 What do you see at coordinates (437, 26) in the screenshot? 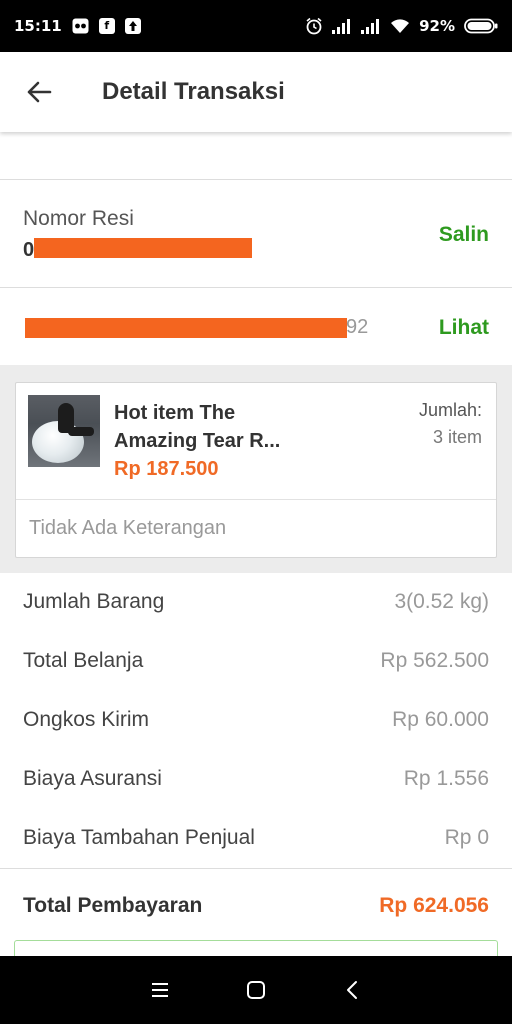
I see `battery-percent: 92%` at bounding box center [437, 26].